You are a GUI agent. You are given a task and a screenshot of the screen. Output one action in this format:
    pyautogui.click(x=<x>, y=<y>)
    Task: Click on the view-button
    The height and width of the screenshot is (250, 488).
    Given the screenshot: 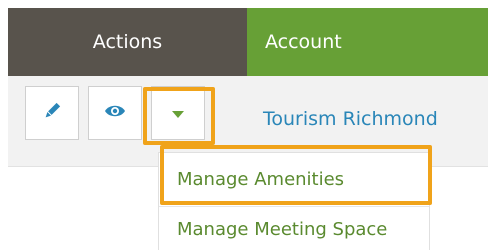 What is the action you would take?
    pyautogui.click(x=115, y=113)
    